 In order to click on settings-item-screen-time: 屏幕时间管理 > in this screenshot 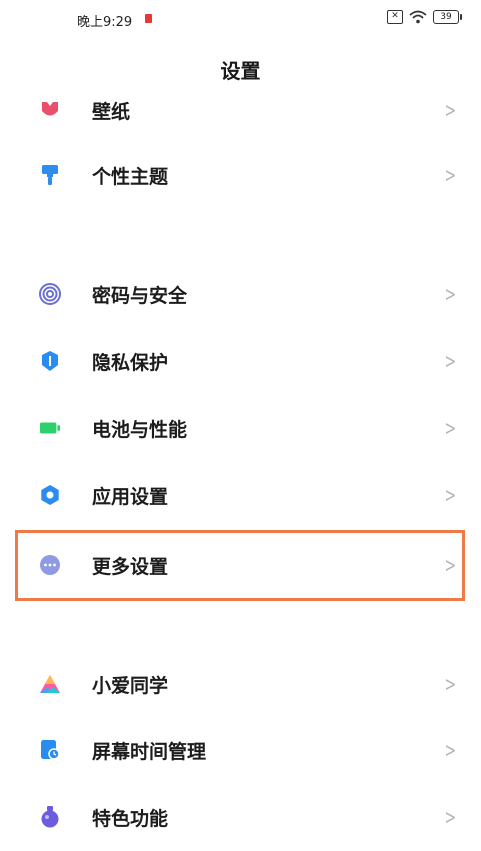, I will do `click(240, 750)`.